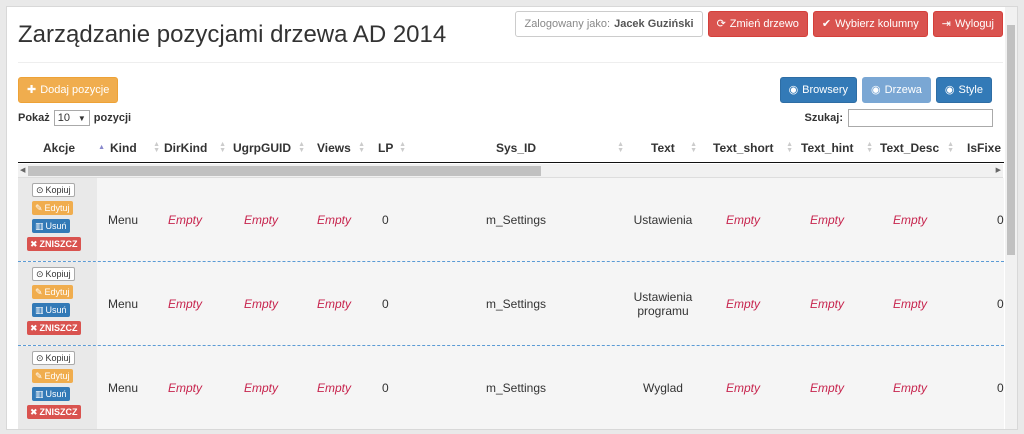 Image resolution: width=1024 pixels, height=434 pixels. What do you see at coordinates (269, 148) in the screenshot?
I see `col-header-ugrpguid: UgrpGUID ▲ ▼` at bounding box center [269, 148].